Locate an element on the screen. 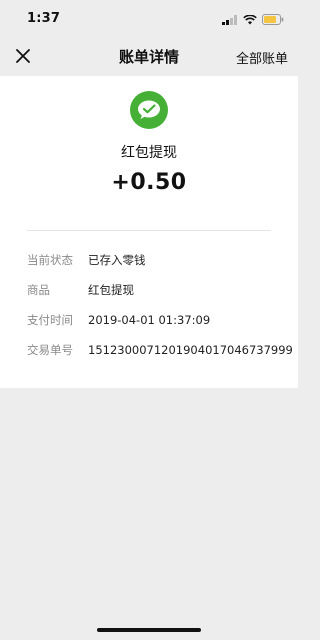 The width and height of the screenshot is (320, 640). detail-row-payment-time: 支付时间 2019-04-01 01:37:09 is located at coordinates (157, 320).